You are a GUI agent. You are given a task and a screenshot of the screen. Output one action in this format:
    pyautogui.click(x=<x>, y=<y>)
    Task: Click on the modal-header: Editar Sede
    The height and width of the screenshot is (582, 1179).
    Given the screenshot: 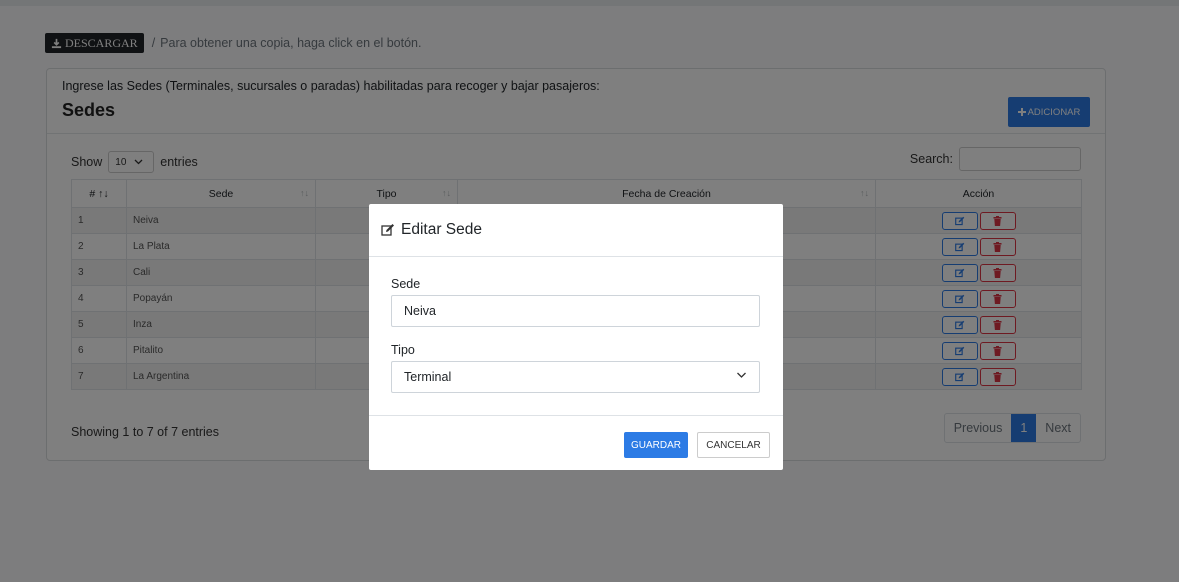 What is the action you would take?
    pyautogui.click(x=576, y=230)
    